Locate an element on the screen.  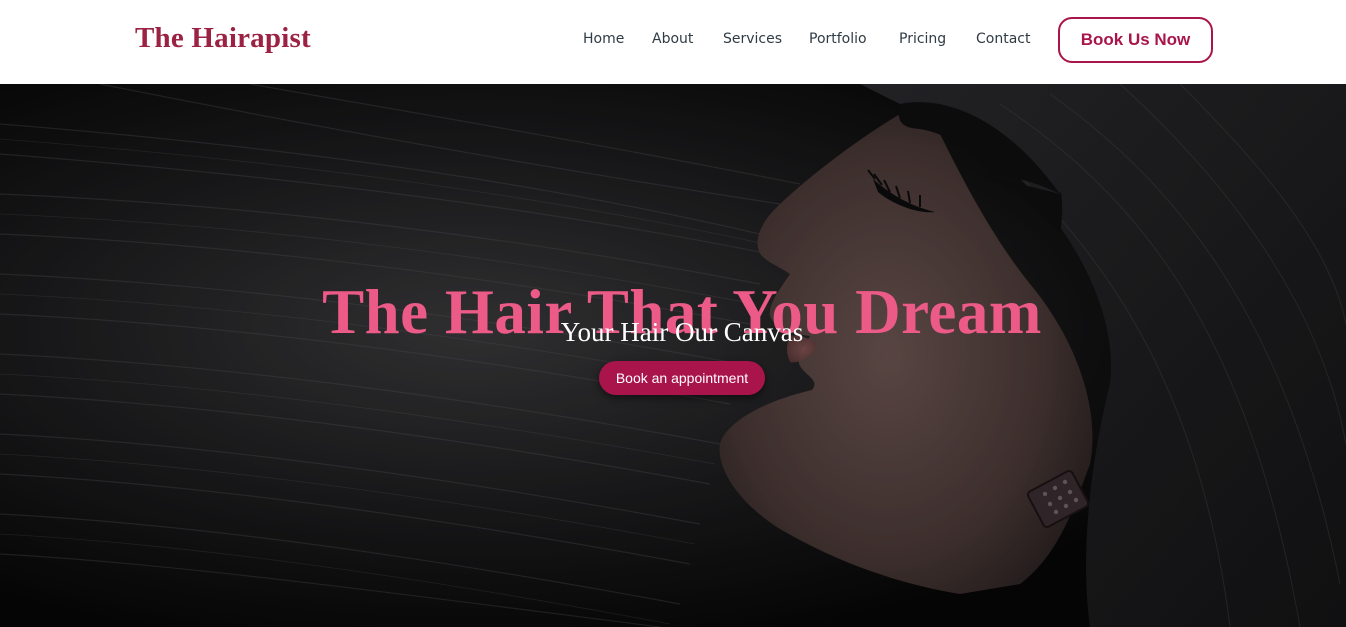
nav-link-services: Services is located at coordinates (752, 39).